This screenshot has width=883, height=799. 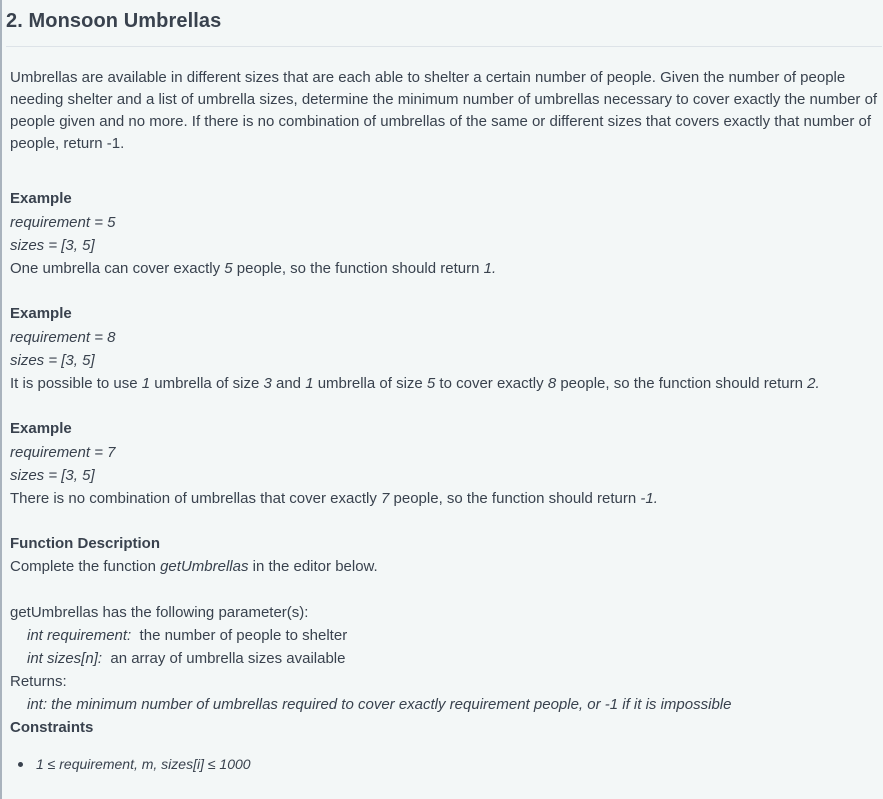 What do you see at coordinates (649, 498) in the screenshot?
I see `emphasized-value: -1.` at bounding box center [649, 498].